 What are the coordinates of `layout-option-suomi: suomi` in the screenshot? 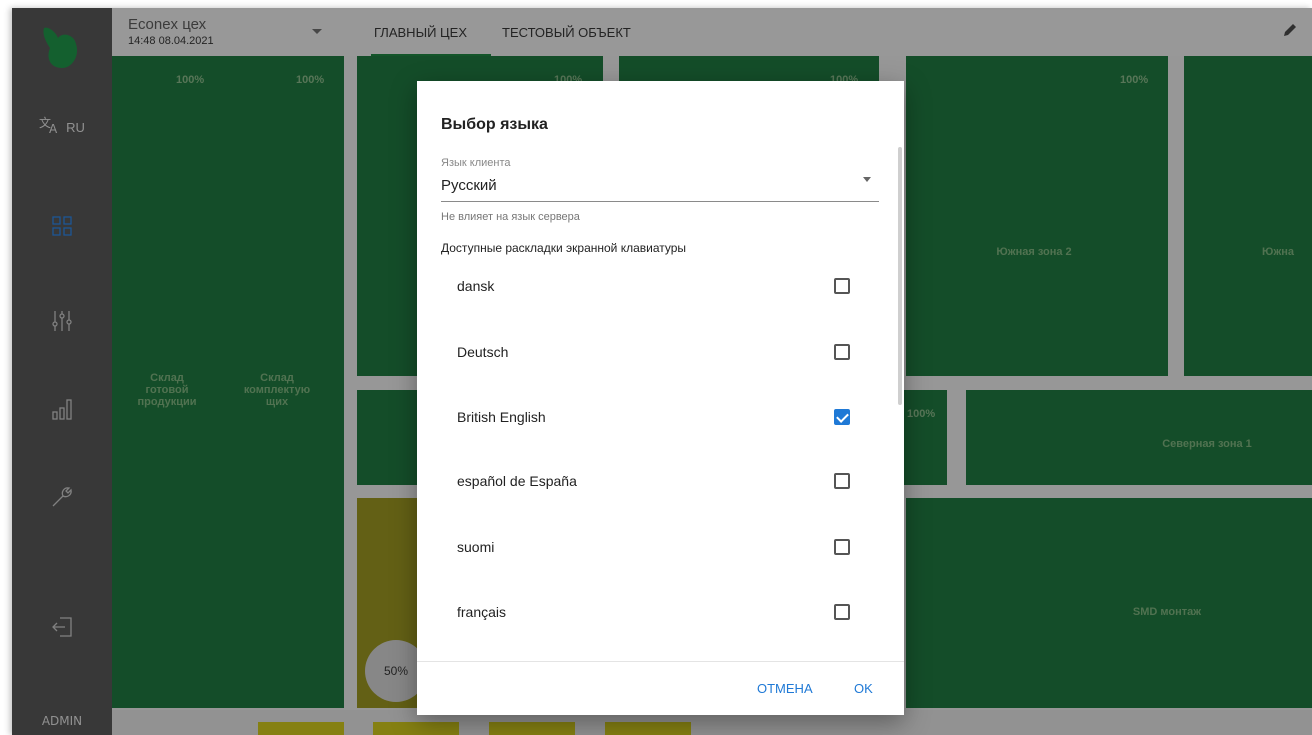 It's located at (657, 547).